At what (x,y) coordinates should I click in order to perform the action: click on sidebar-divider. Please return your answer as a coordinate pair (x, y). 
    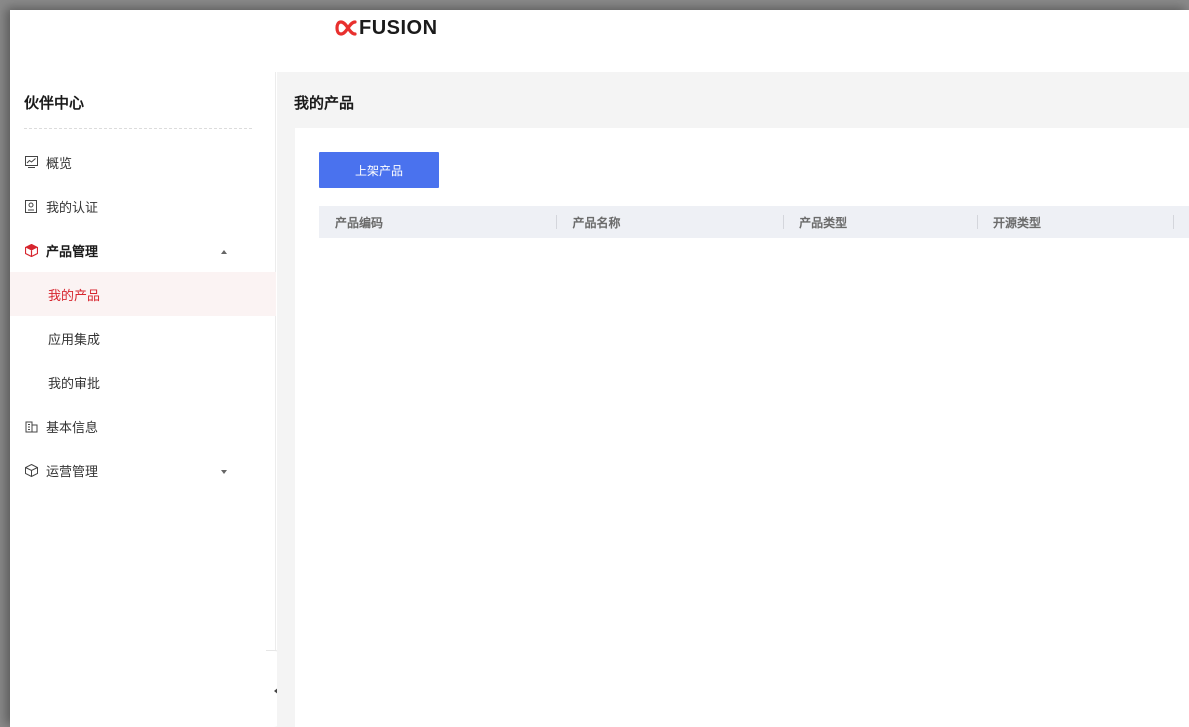
    Looking at the image, I should click on (138, 128).